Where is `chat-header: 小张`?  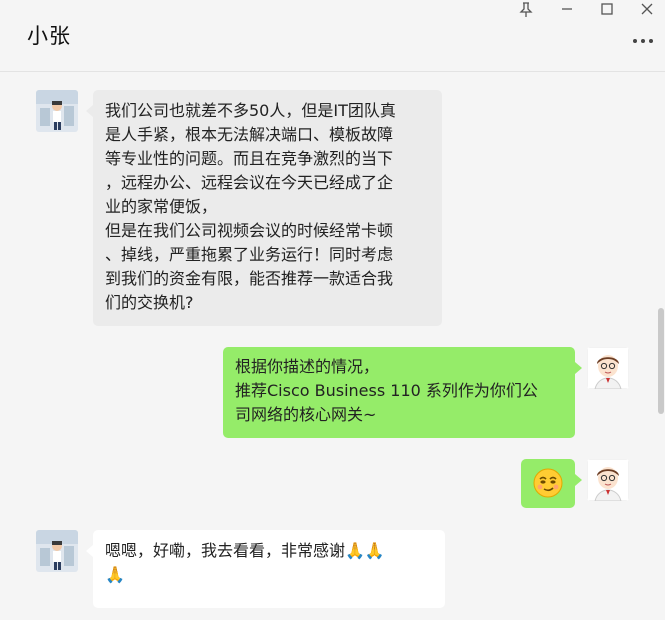
chat-header: 小张 is located at coordinates (332, 36).